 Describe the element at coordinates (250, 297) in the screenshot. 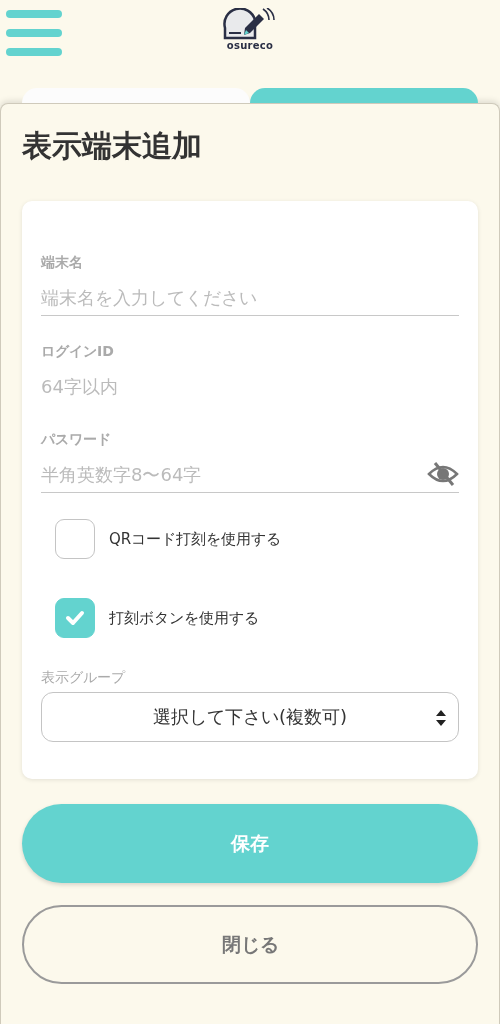

I see `input-field: 端末名を入力してください` at that location.